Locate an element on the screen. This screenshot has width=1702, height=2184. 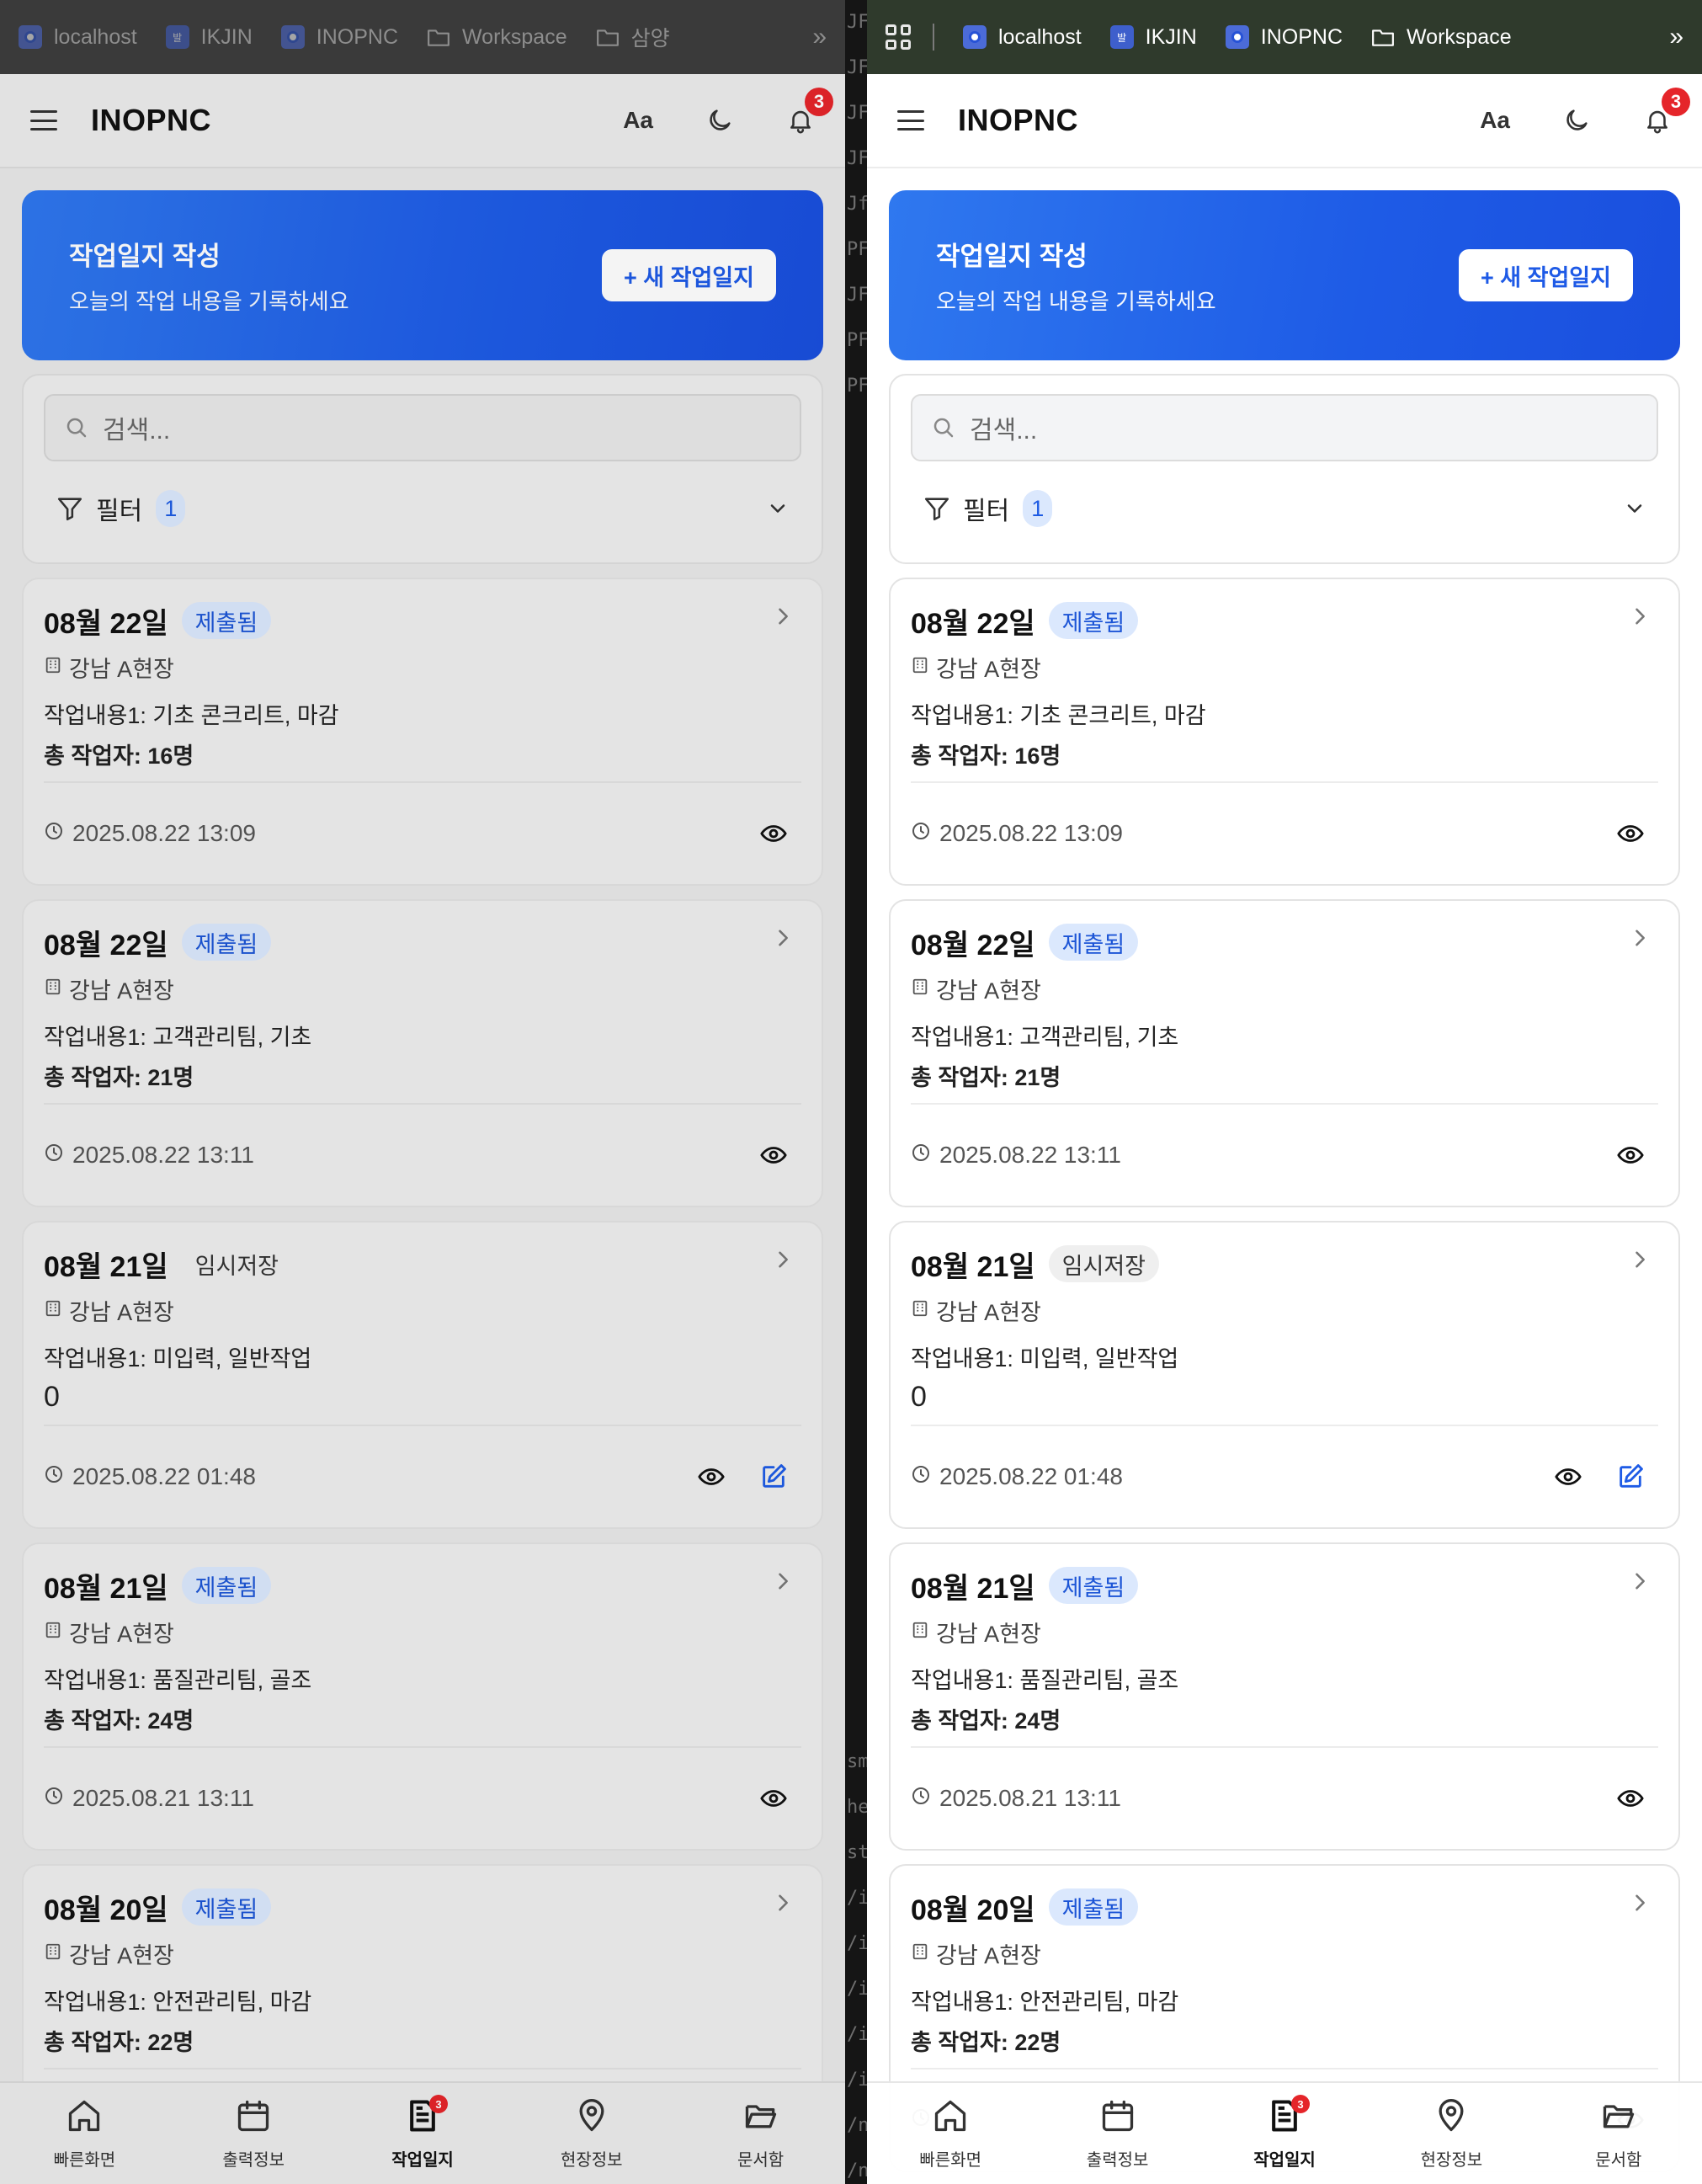
apps-grid-icon is located at coordinates (898, 37).